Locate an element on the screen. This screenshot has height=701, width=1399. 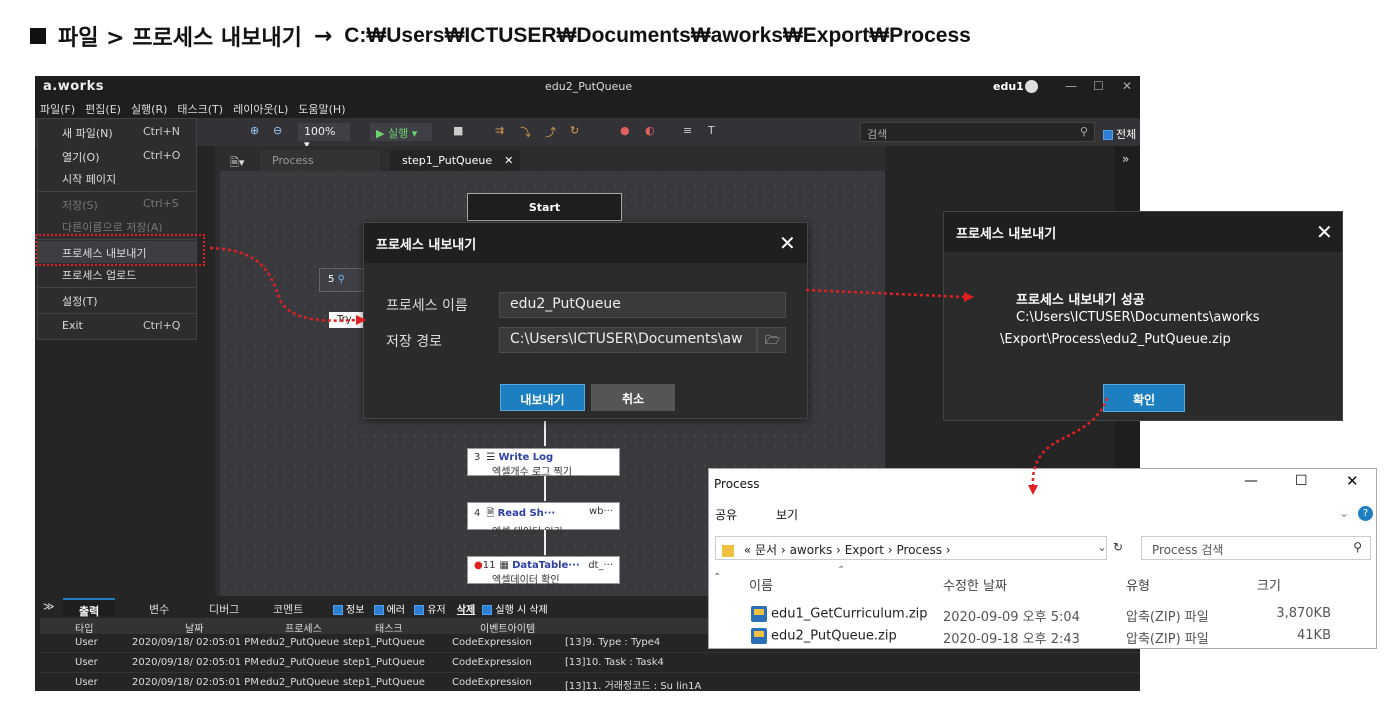
menu-item-label: 설정(T) is located at coordinates (80, 301).